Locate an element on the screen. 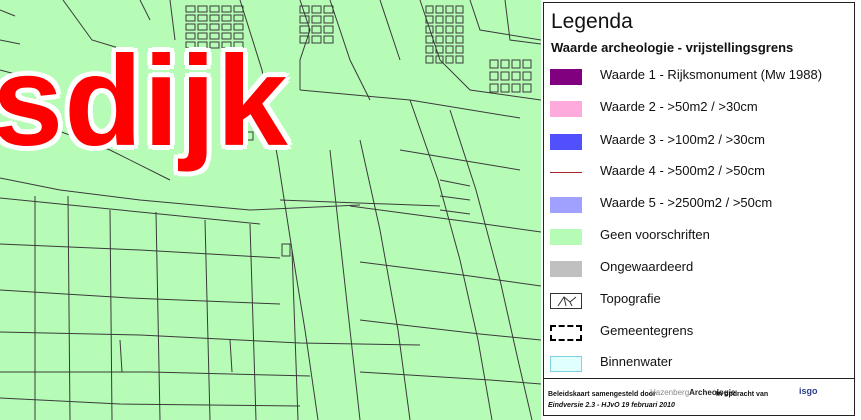 Image resolution: width=861 pixels, height=420 pixels. legend-item-label: Gemeentegrens is located at coordinates (647, 330).